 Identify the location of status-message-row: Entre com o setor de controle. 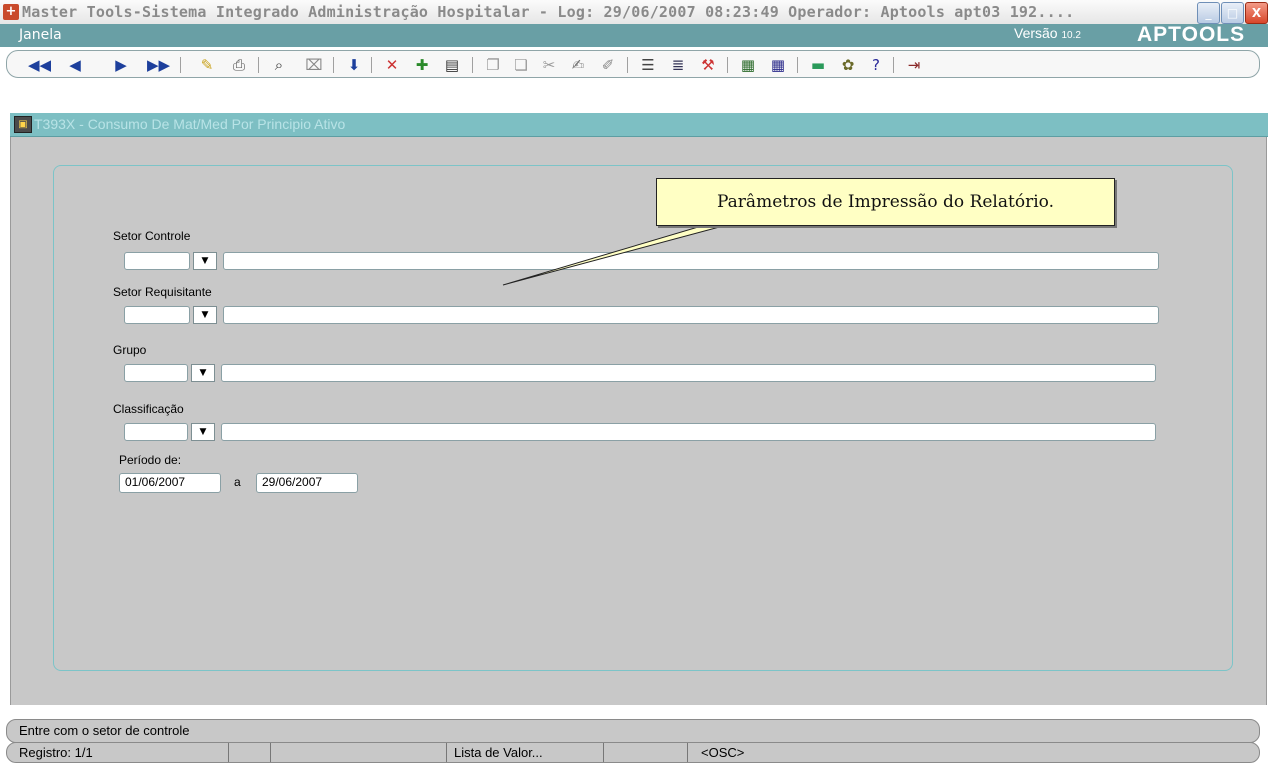
(633, 731).